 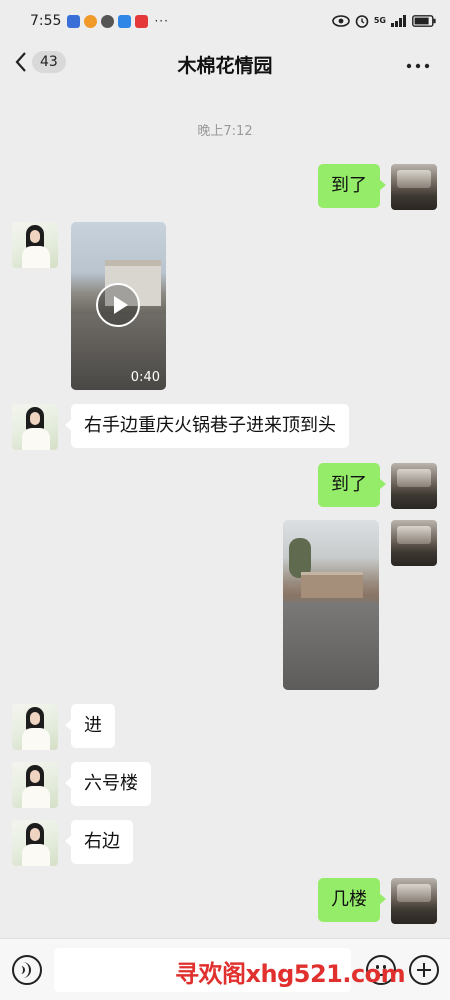 I want to click on play-button, so click(x=118, y=305).